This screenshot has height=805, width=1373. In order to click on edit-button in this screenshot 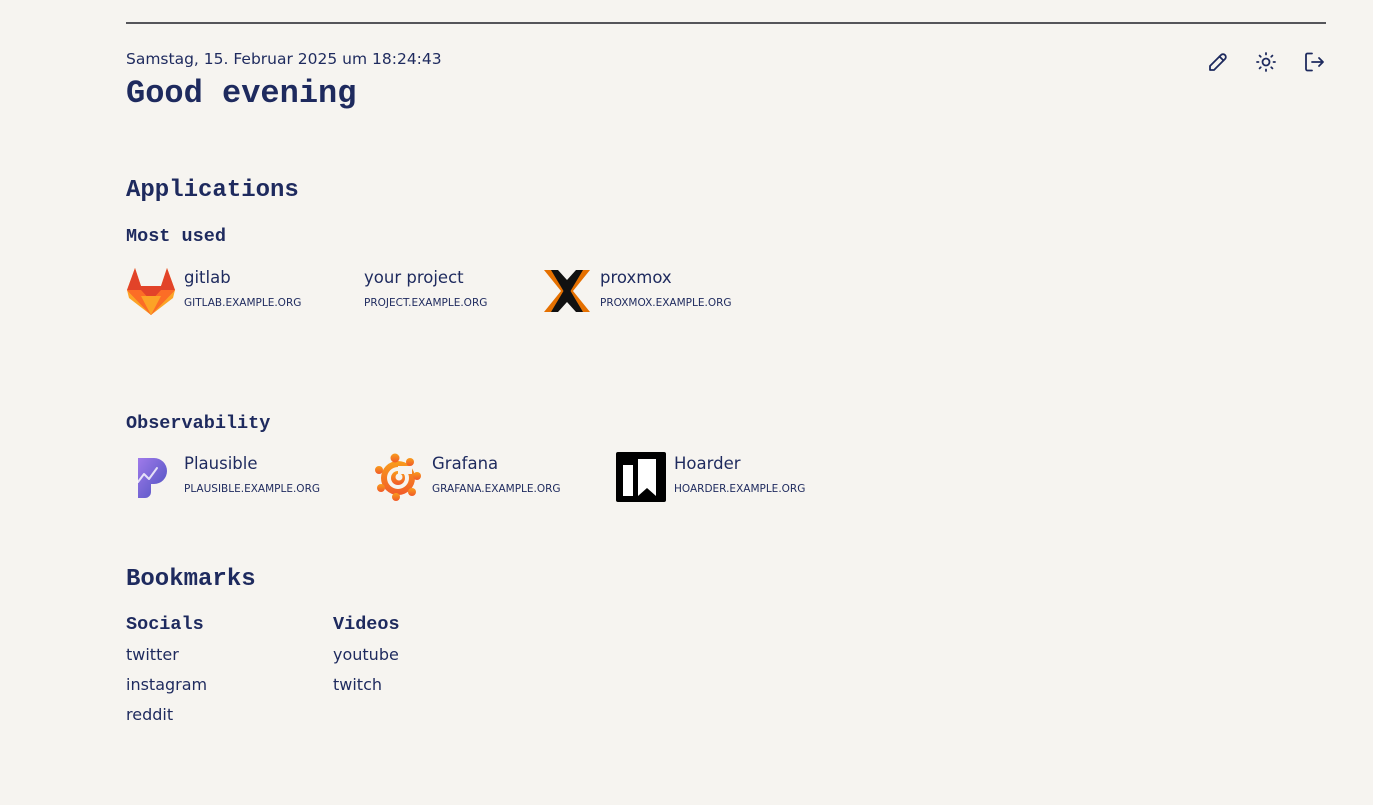, I will do `click(1218, 62)`.